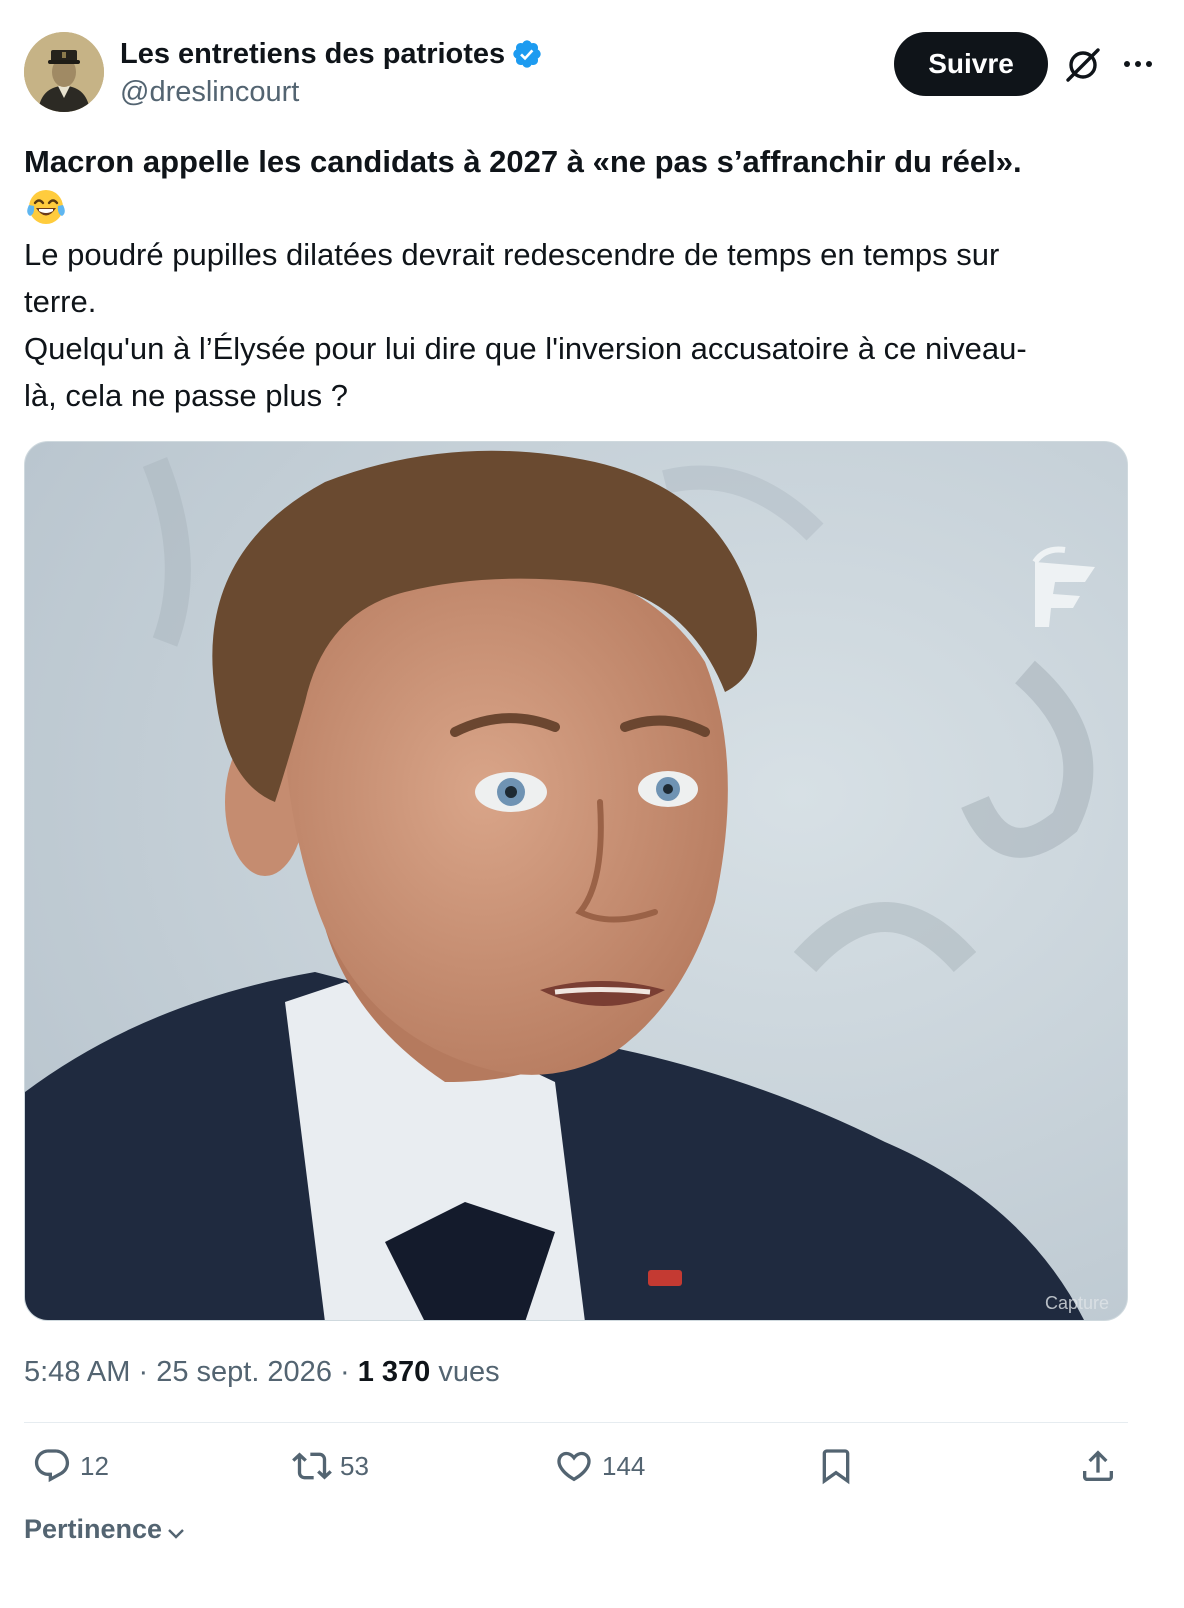 This screenshot has width=1184, height=1608. What do you see at coordinates (244, 1372) in the screenshot?
I see `tweet-date: 25 sept. 2026` at bounding box center [244, 1372].